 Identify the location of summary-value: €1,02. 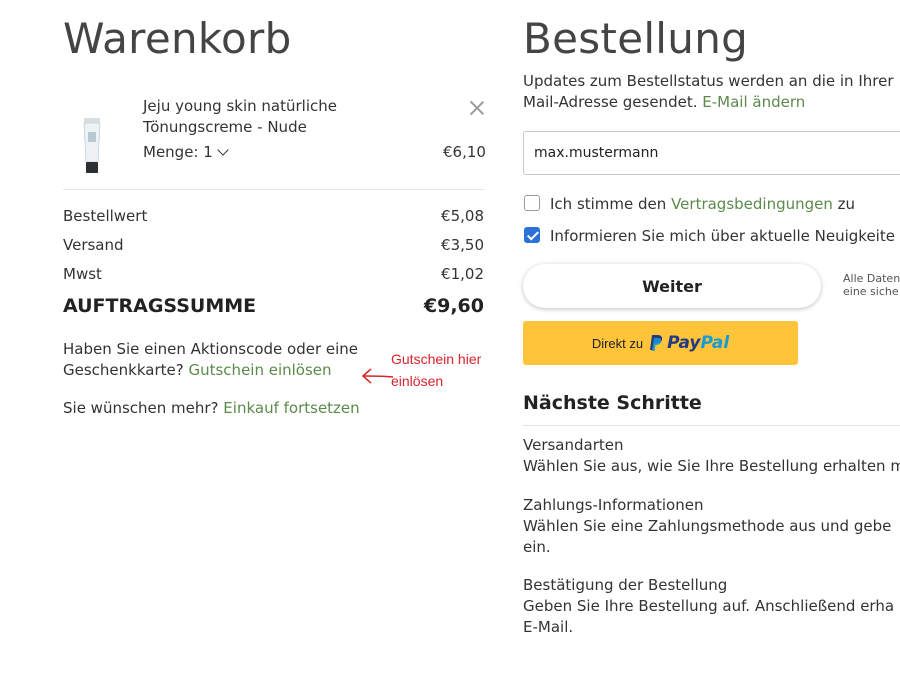
(462, 274).